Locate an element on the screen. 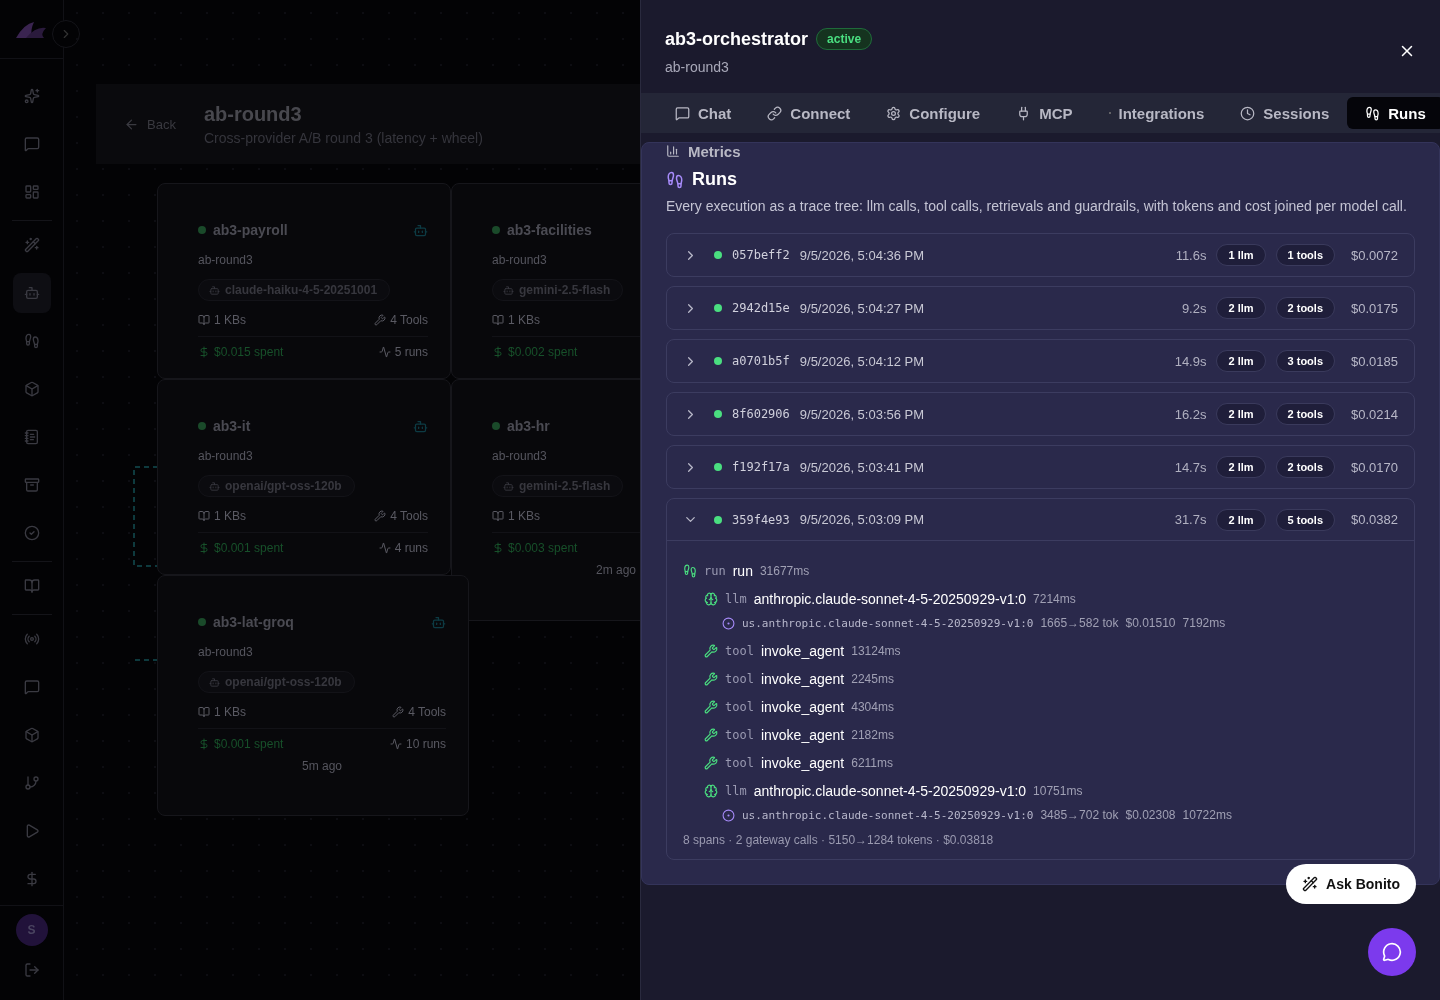  span-name: anthropic.claude-sonnet-4-5-20250929-v1:0 is located at coordinates (890, 791).